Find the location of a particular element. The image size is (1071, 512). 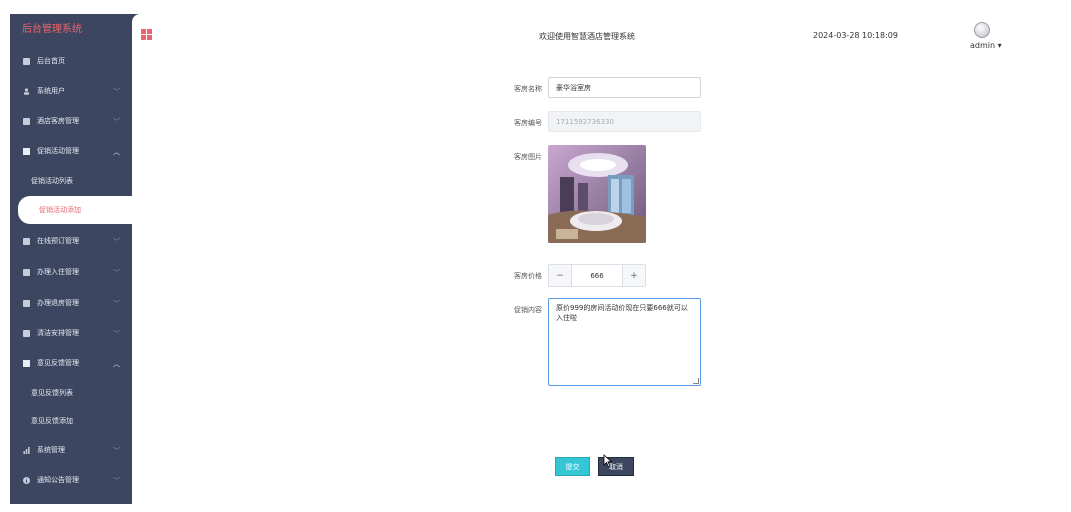

sidebar-item-online-booking: 在线预订管理 ﹀ is located at coordinates (71, 241).